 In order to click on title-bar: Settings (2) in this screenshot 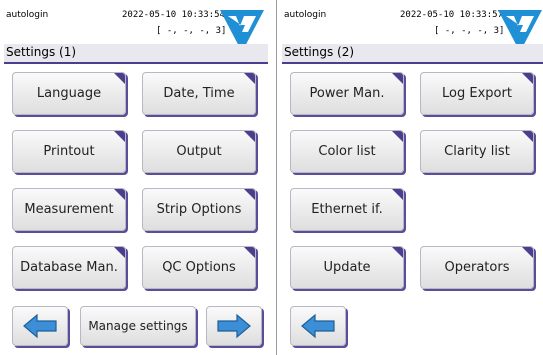, I will do `click(412, 54)`.